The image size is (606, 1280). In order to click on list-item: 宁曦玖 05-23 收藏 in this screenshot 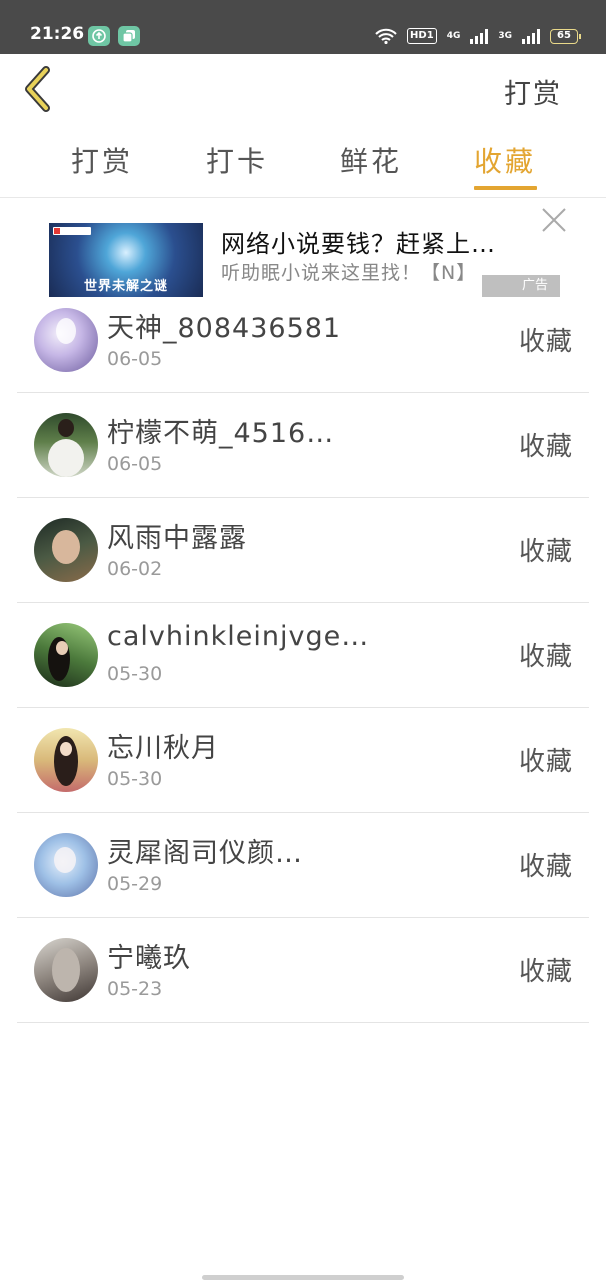, I will do `click(303, 970)`.